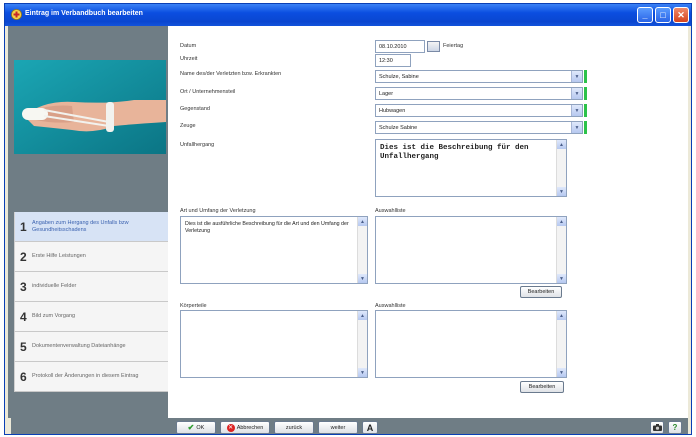 The width and height of the screenshot is (696, 437). I want to click on cancel-icon: ✕, so click(230, 427).